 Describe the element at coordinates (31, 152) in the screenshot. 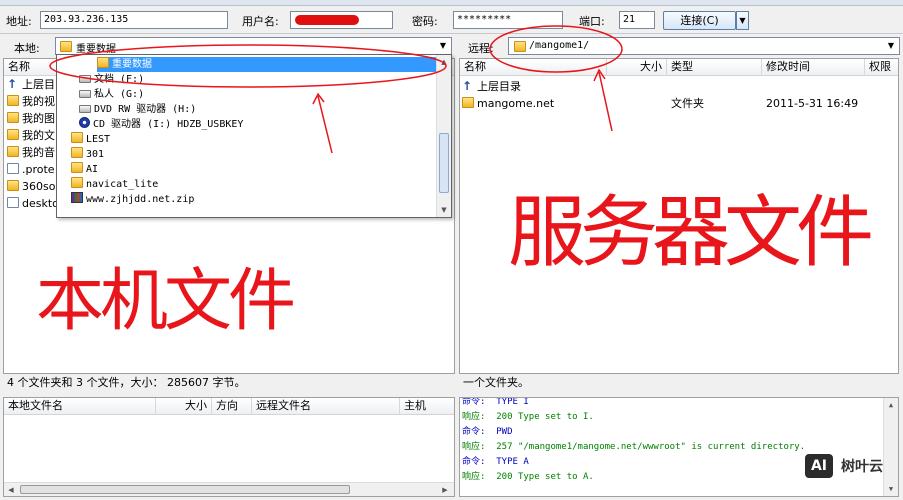

I see `list-item: 我的音` at that location.